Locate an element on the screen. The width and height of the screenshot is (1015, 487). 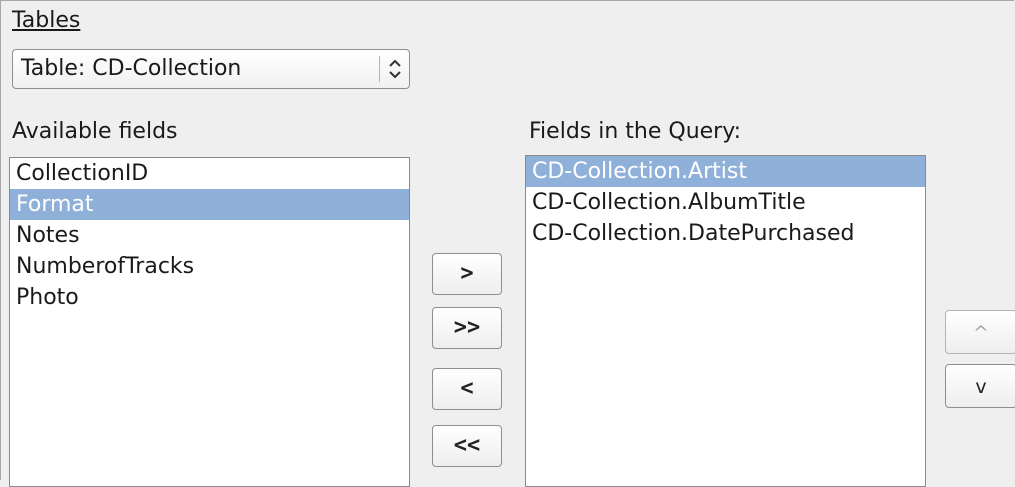
table-select-value: Table: CD-Collection is located at coordinates (131, 68).